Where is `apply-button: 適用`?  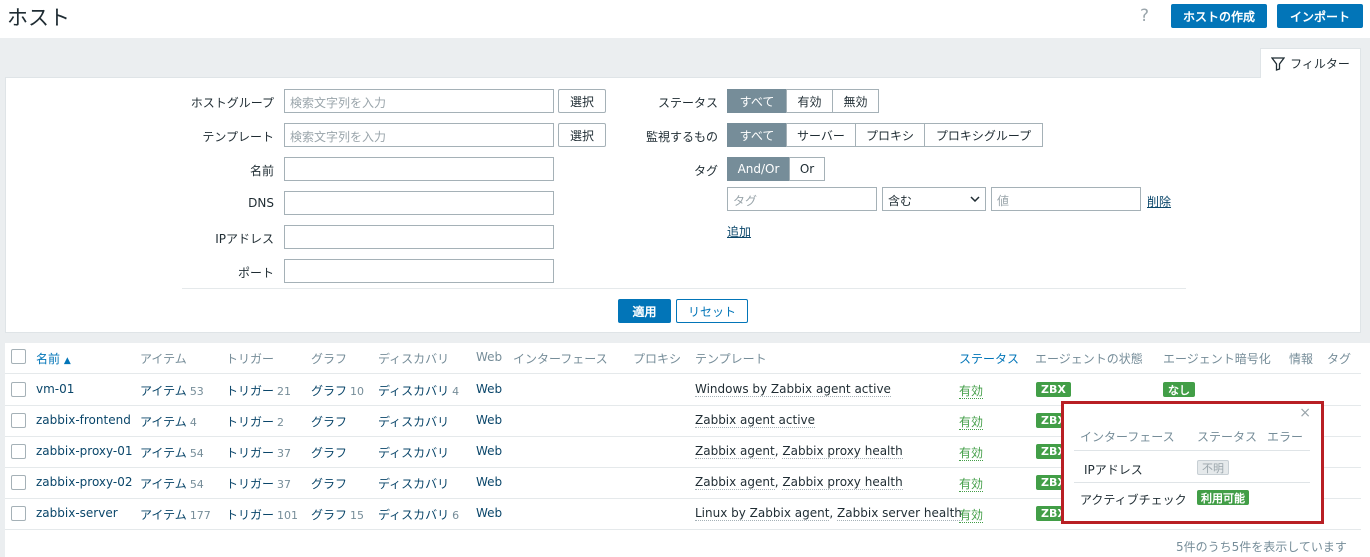 apply-button: 適用 is located at coordinates (644, 311).